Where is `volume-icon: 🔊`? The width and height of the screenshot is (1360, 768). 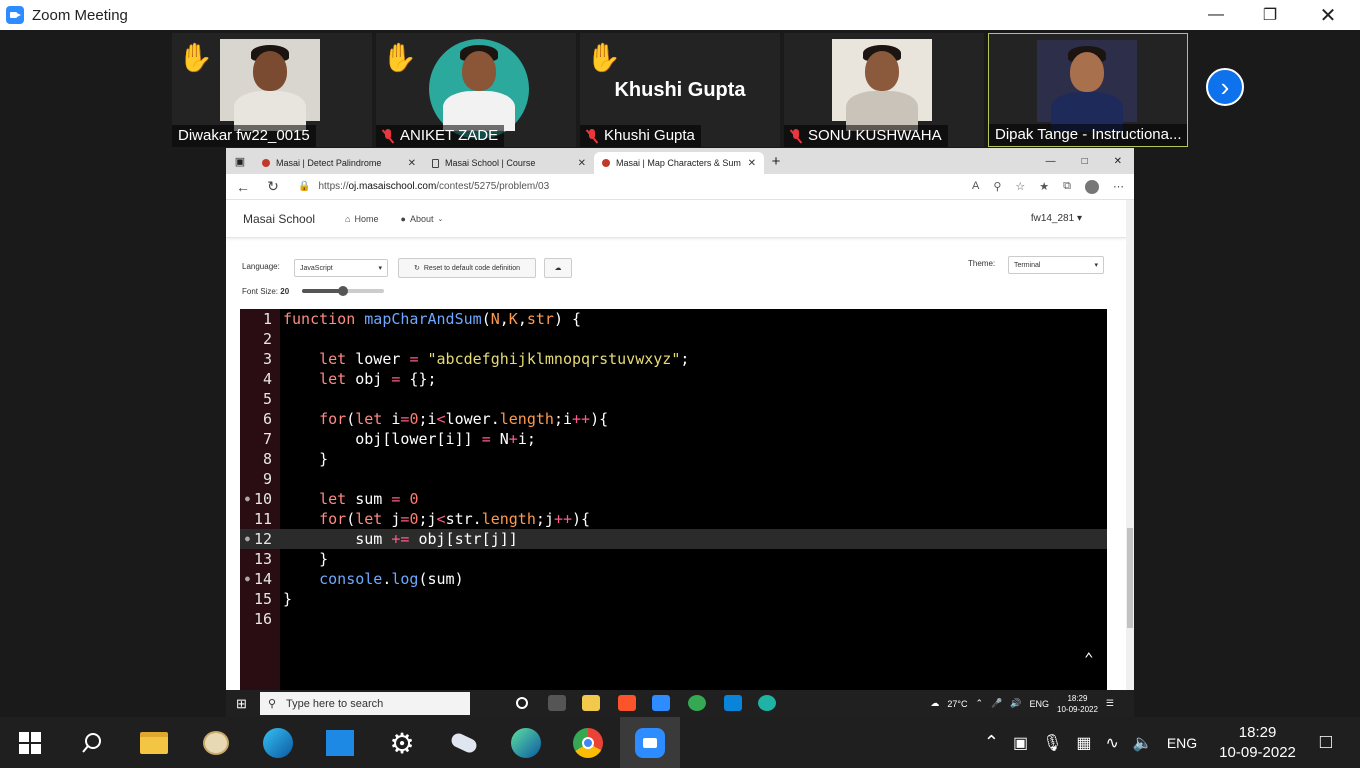 volume-icon: 🔊 is located at coordinates (1015, 703).